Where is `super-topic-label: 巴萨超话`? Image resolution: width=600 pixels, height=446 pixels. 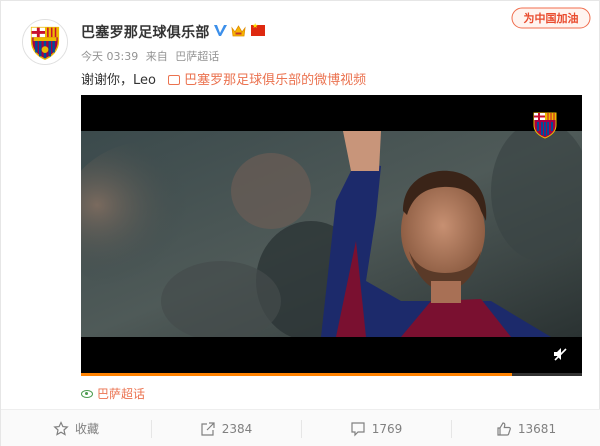 super-topic-label: 巴萨超话 is located at coordinates (121, 394).